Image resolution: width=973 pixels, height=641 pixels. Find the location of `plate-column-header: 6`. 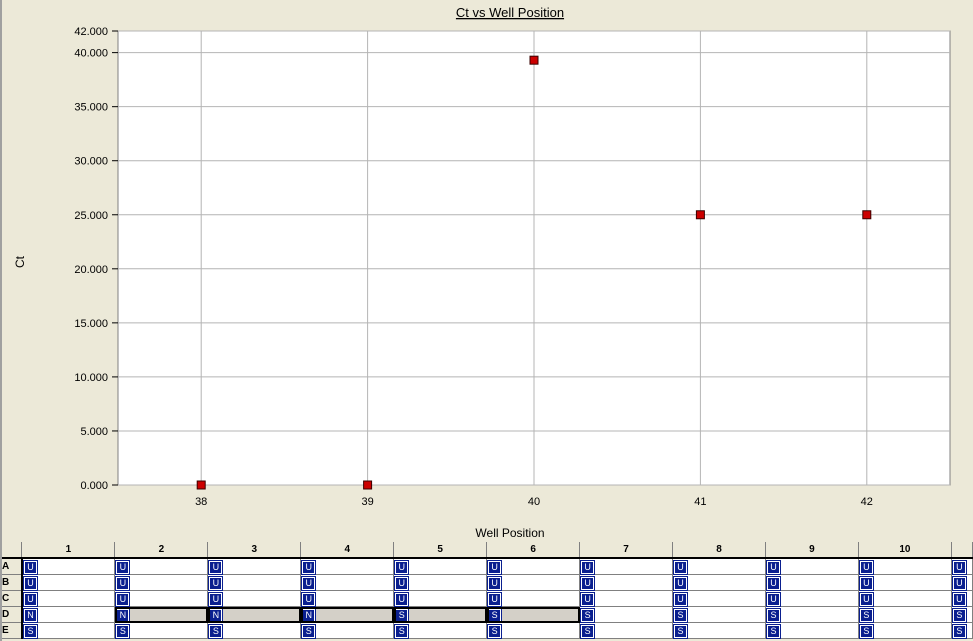

plate-column-header: 6 is located at coordinates (533, 550).